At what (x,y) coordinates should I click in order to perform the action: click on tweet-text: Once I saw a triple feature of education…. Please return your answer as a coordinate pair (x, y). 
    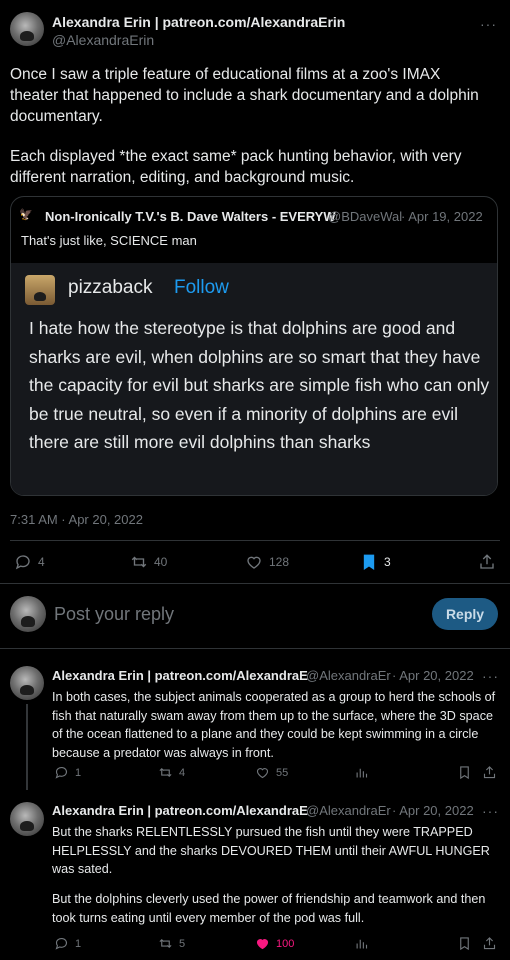
    Looking at the image, I should click on (244, 95).